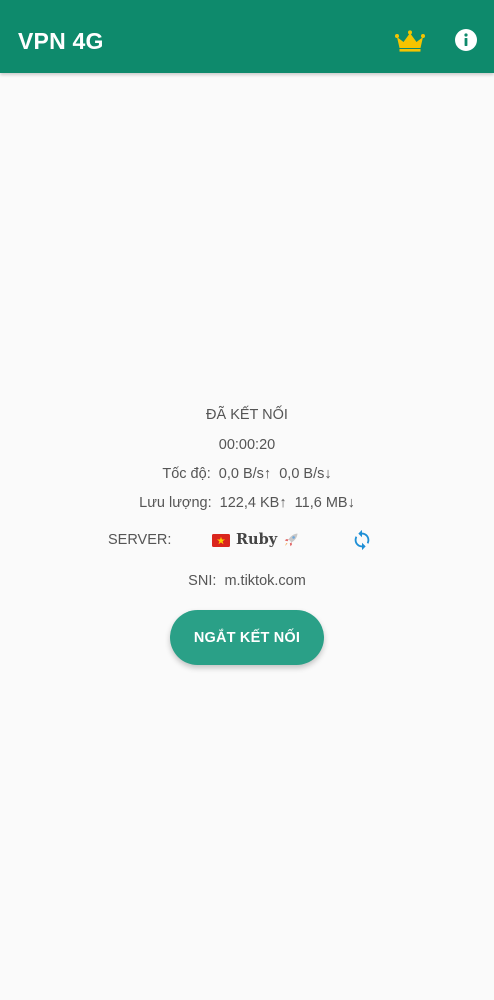 The image size is (494, 1000). Describe the element at coordinates (140, 540) in the screenshot. I see `server-label: SERVER:` at that location.